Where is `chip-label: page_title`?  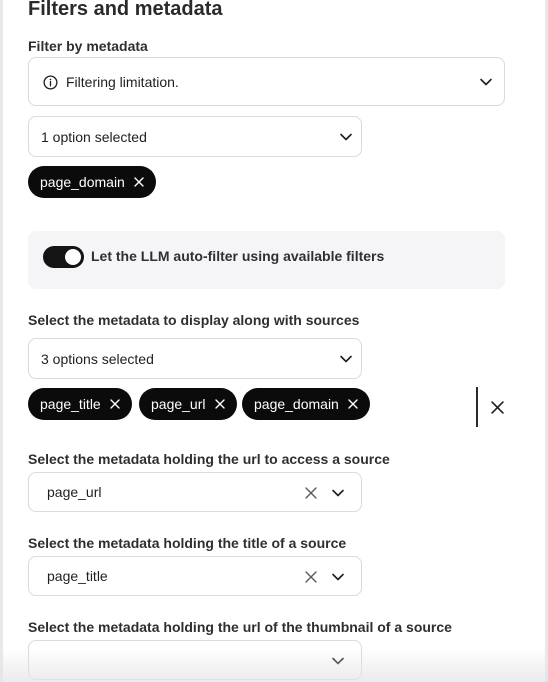
chip-label: page_title is located at coordinates (70, 404).